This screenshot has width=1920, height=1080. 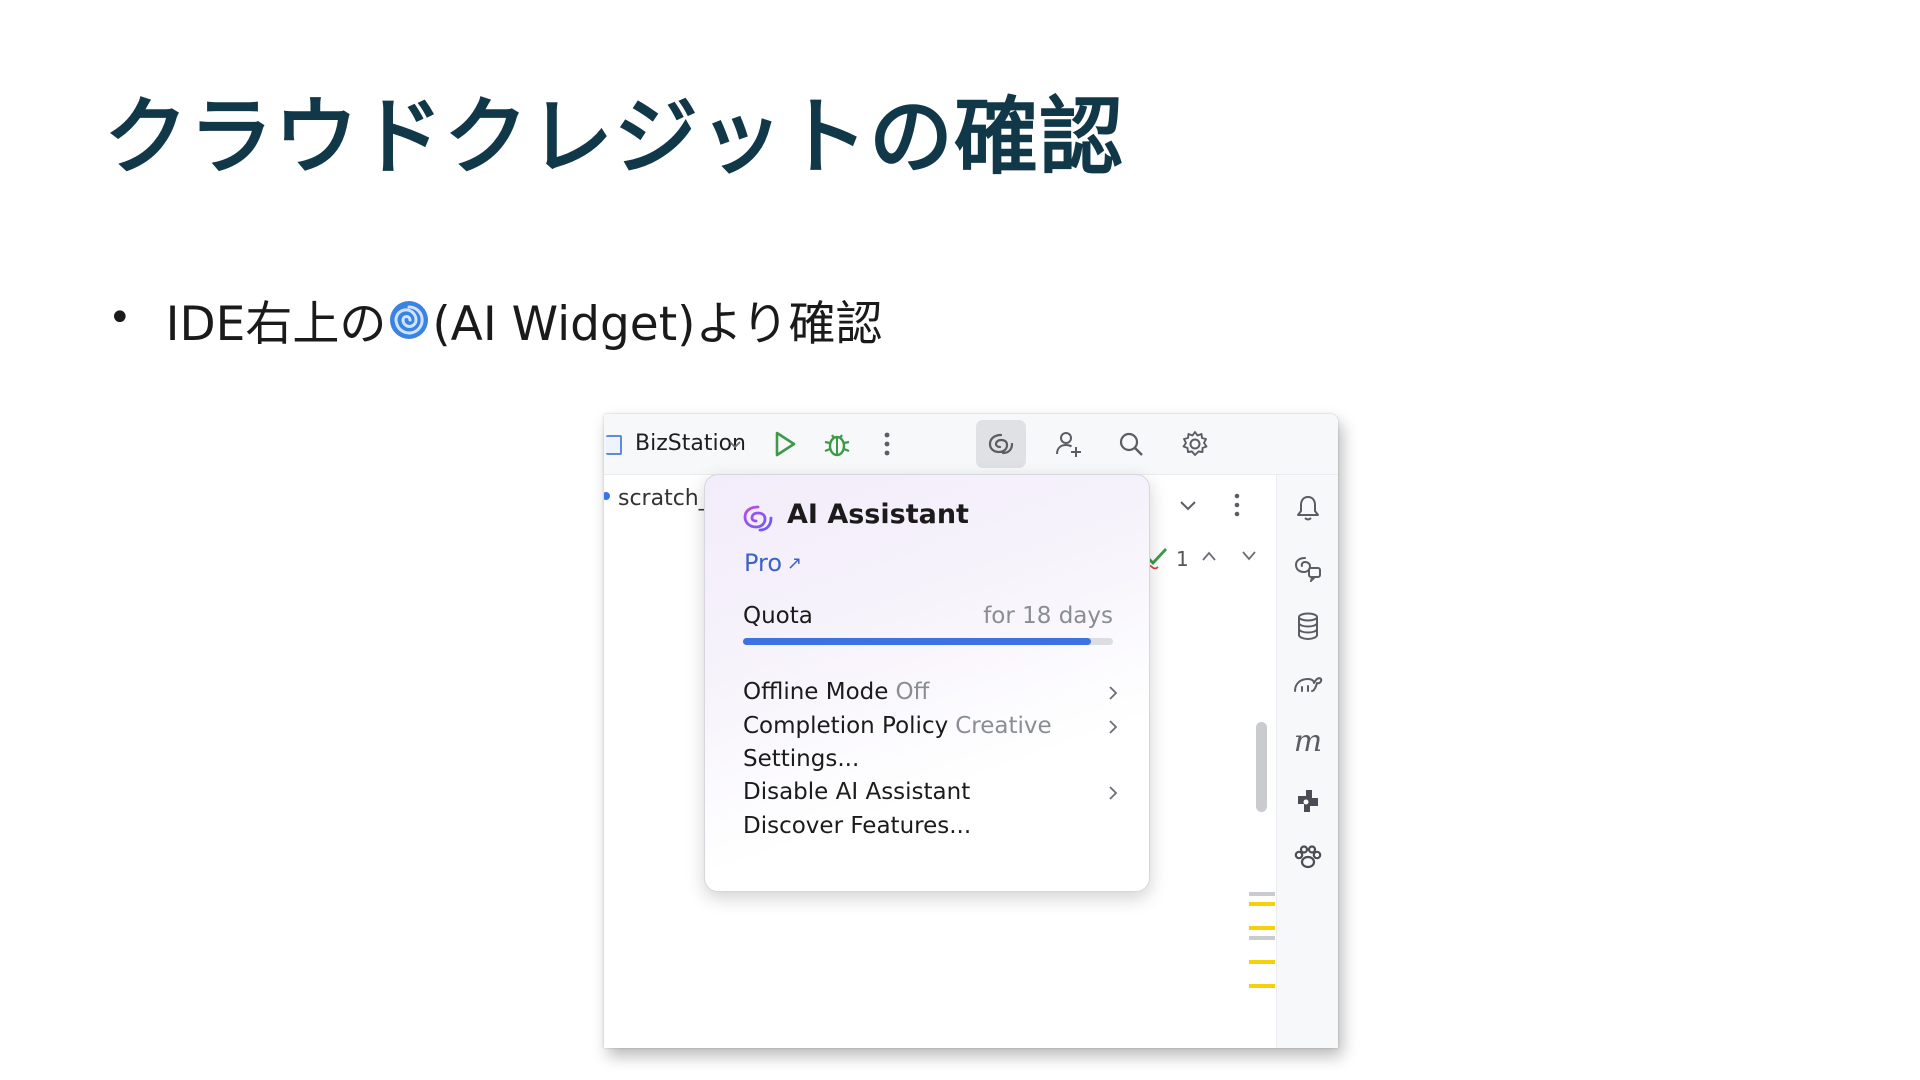 What do you see at coordinates (912, 692) in the screenshot?
I see `menu-item-value: Off` at bounding box center [912, 692].